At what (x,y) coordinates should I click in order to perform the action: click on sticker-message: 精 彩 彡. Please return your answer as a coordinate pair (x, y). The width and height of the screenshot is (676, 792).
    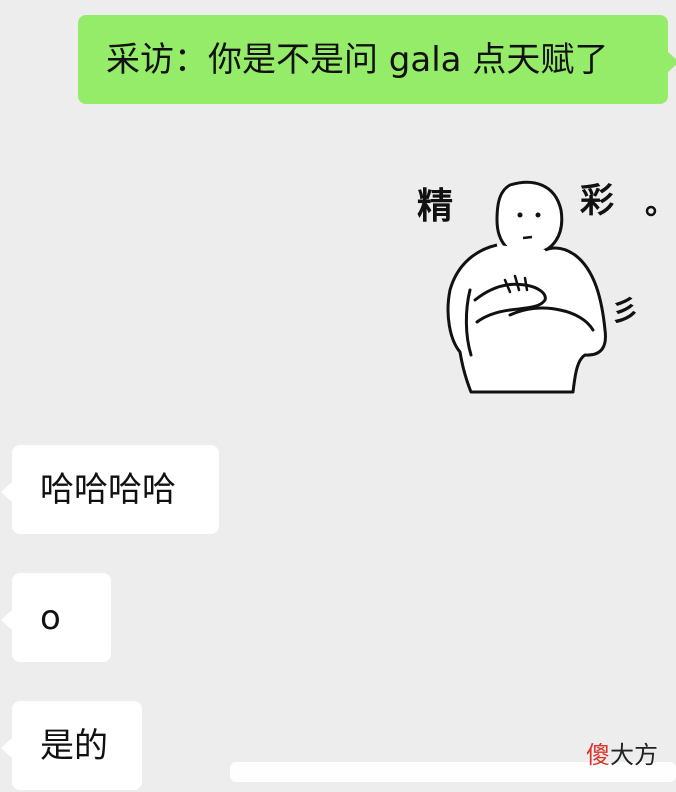
    Looking at the image, I should click on (537, 285).